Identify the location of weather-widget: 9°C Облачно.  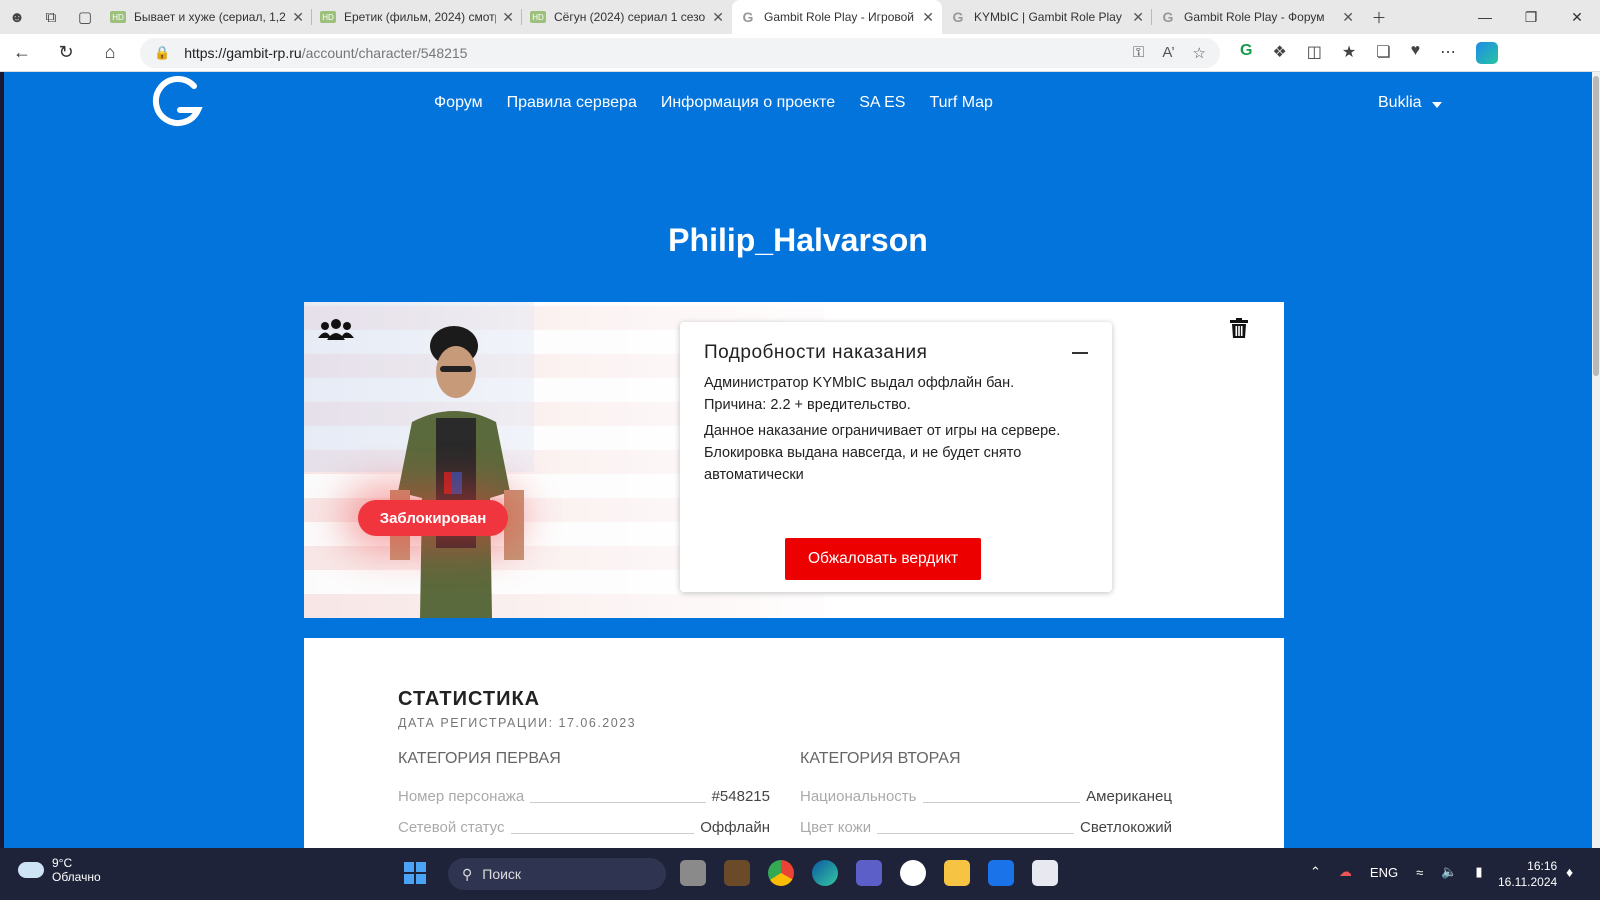
(59, 870).